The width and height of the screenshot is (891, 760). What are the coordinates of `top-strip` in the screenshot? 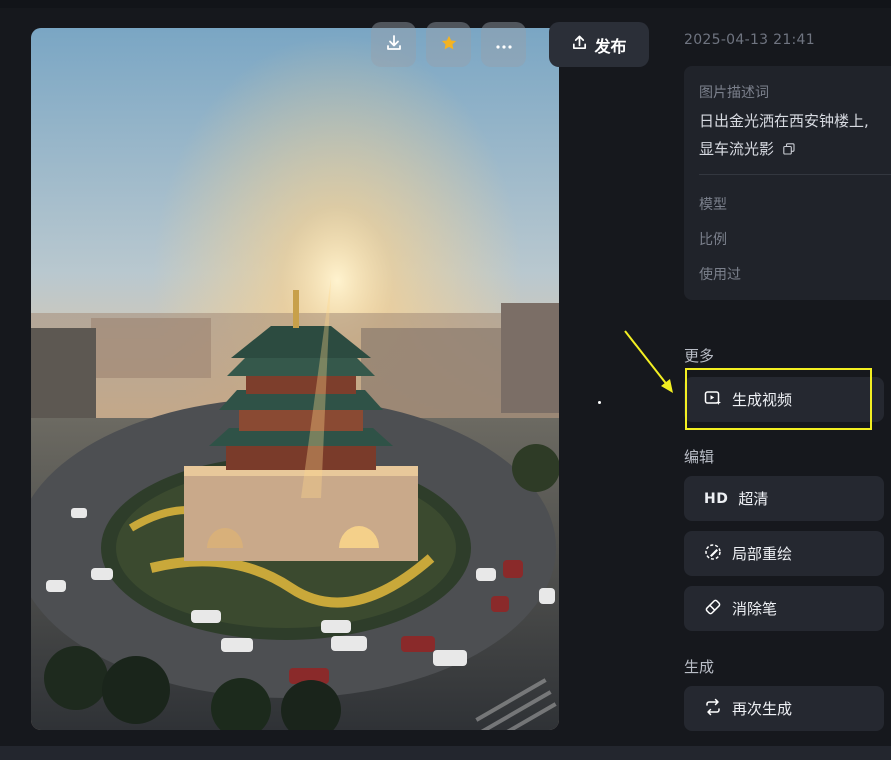 It's located at (445, 4).